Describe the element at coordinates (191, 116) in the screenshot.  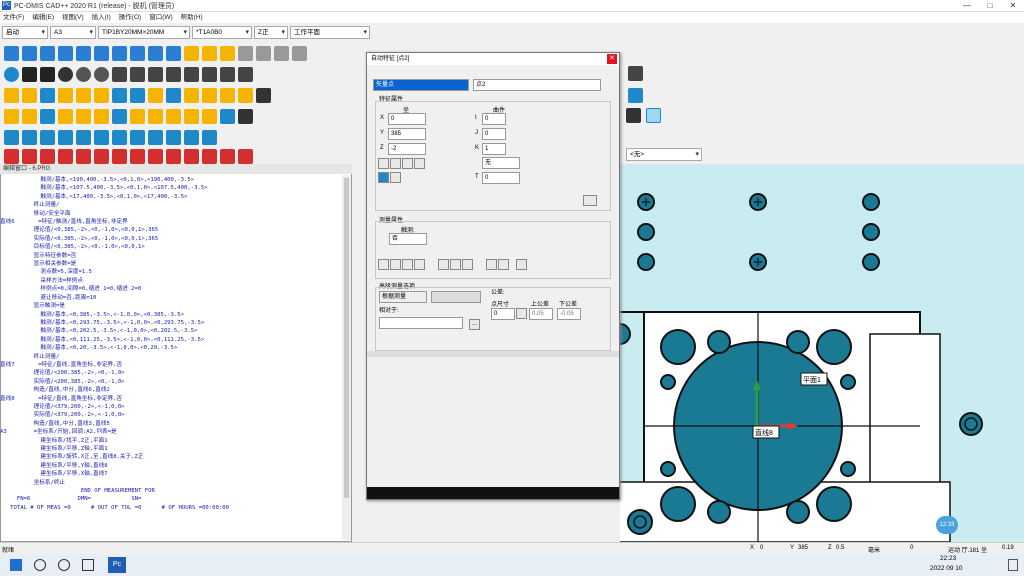
I see `auto-polygon-icon` at that location.